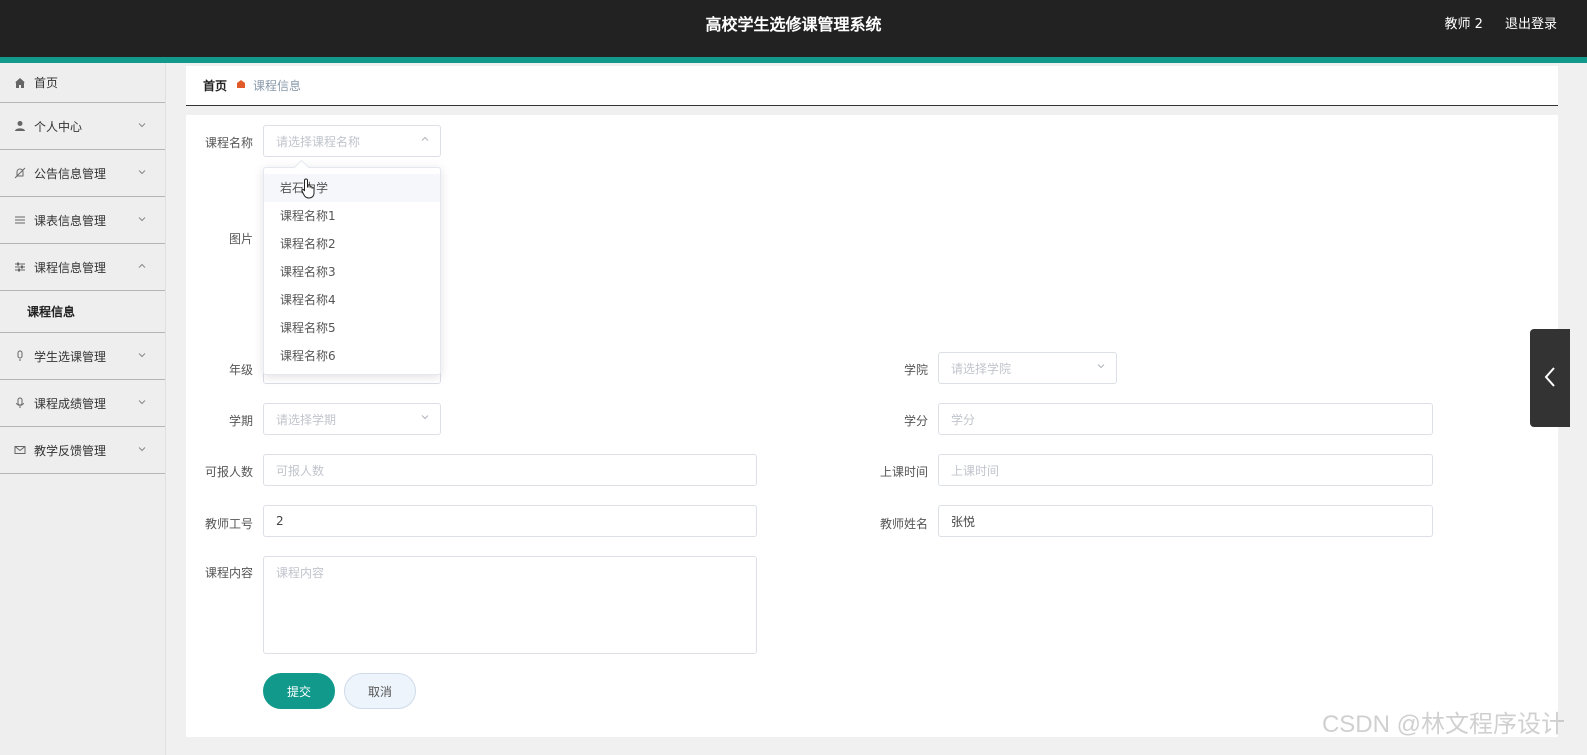 This screenshot has height=755, width=1587. What do you see at coordinates (70, 450) in the screenshot?
I see `sidebar-item-label: 教学反馈管理` at bounding box center [70, 450].